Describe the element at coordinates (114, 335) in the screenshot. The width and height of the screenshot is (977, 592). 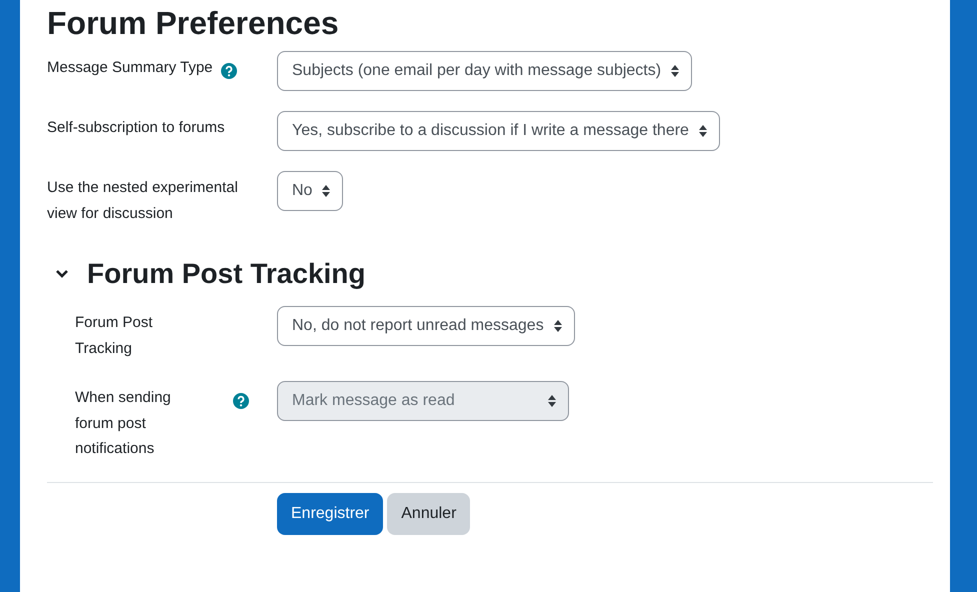
I see `field-label: Forum Post Tracking` at that location.